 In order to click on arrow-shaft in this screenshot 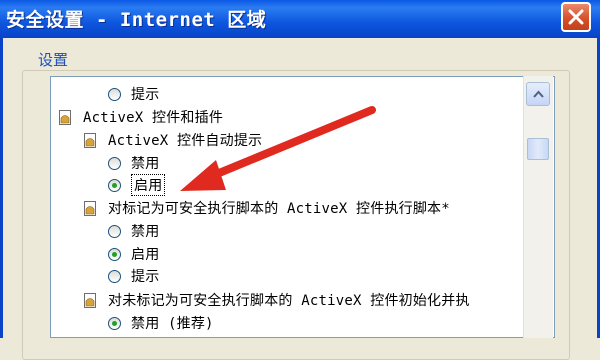, I will do `click(289, 144)`.